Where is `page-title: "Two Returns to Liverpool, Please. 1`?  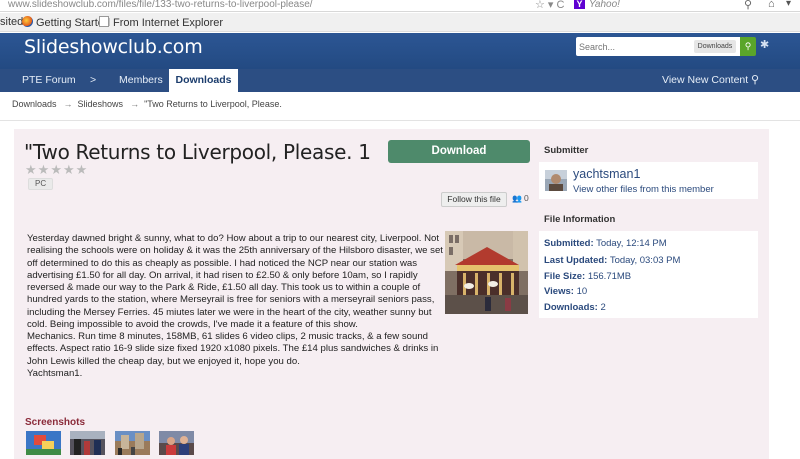 page-title: "Two Returns to Liverpool, Please. 1 is located at coordinates (197, 152).